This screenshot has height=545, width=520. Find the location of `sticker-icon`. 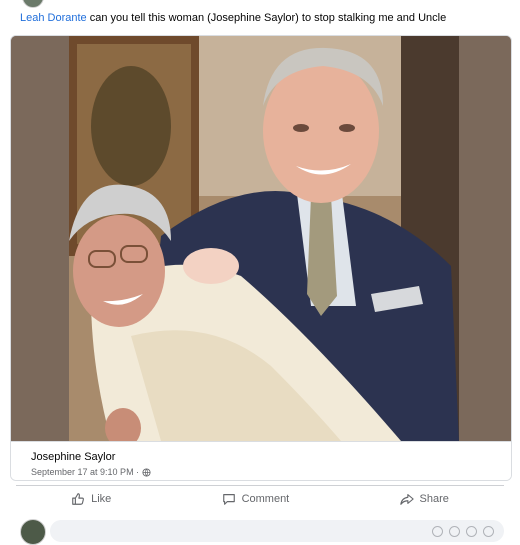

sticker-icon is located at coordinates (488, 531).